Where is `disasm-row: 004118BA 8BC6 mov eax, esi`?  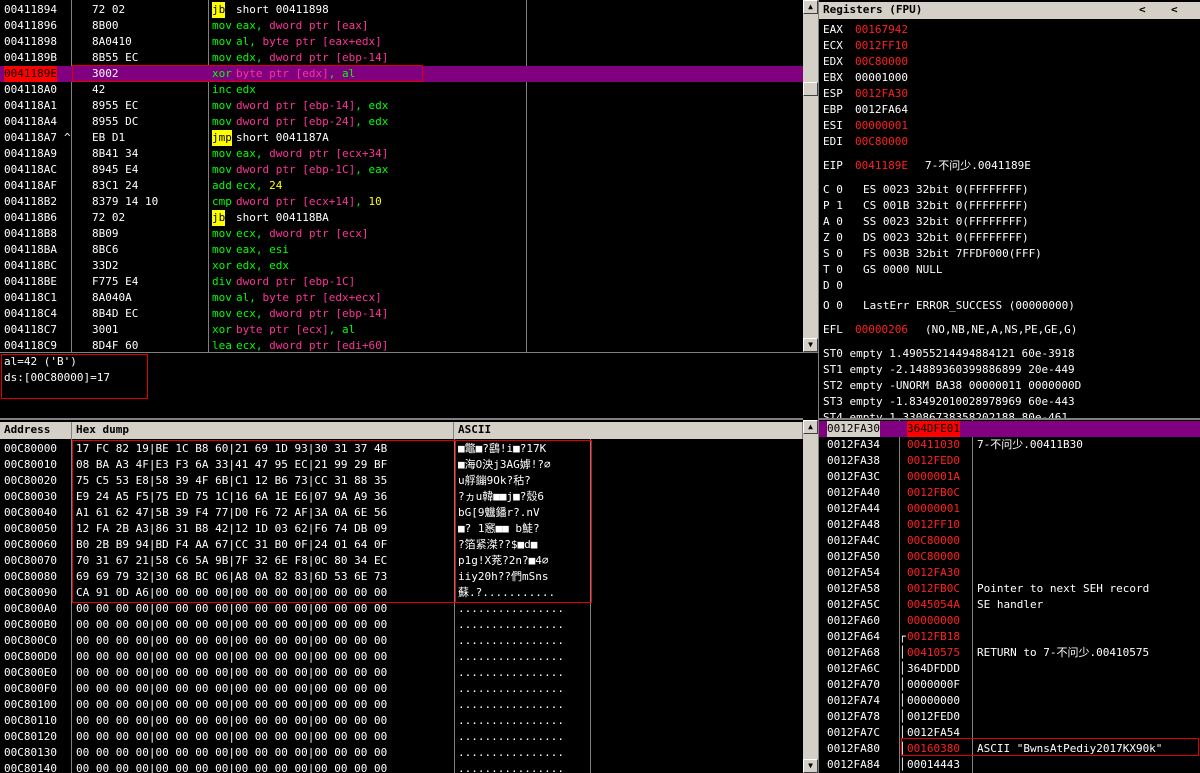 disasm-row: 004118BA 8BC6 mov eax, esi is located at coordinates (401, 250).